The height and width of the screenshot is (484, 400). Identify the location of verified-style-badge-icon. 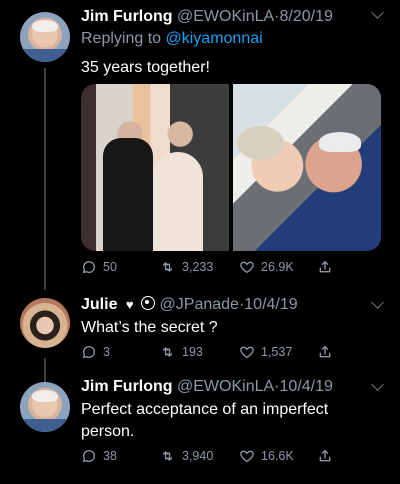
(148, 303).